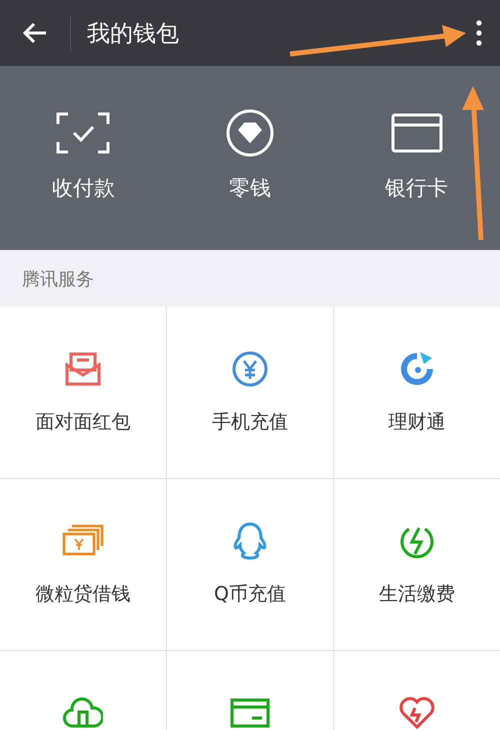 The width and height of the screenshot is (500, 730). Describe the element at coordinates (416, 133) in the screenshot. I see `card-icon` at that location.